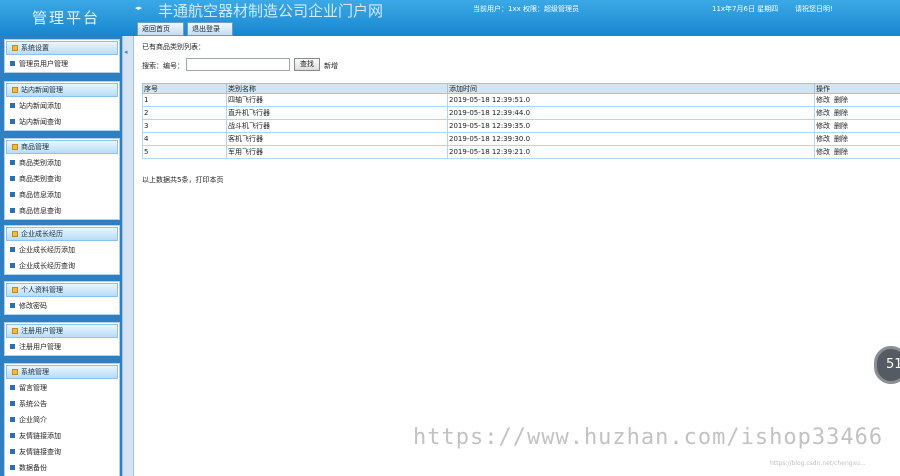 The image size is (900, 476). Describe the element at coordinates (62, 163) in the screenshot. I see `sidebar-item: 商品类别添加` at that location.